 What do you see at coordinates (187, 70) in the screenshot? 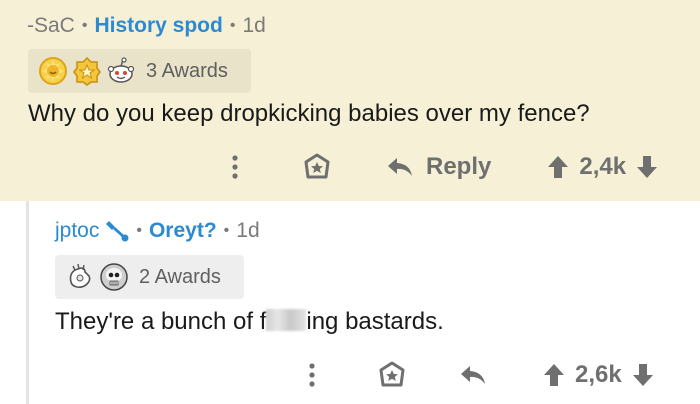
I see `awards-count-label: 3 Awards` at bounding box center [187, 70].